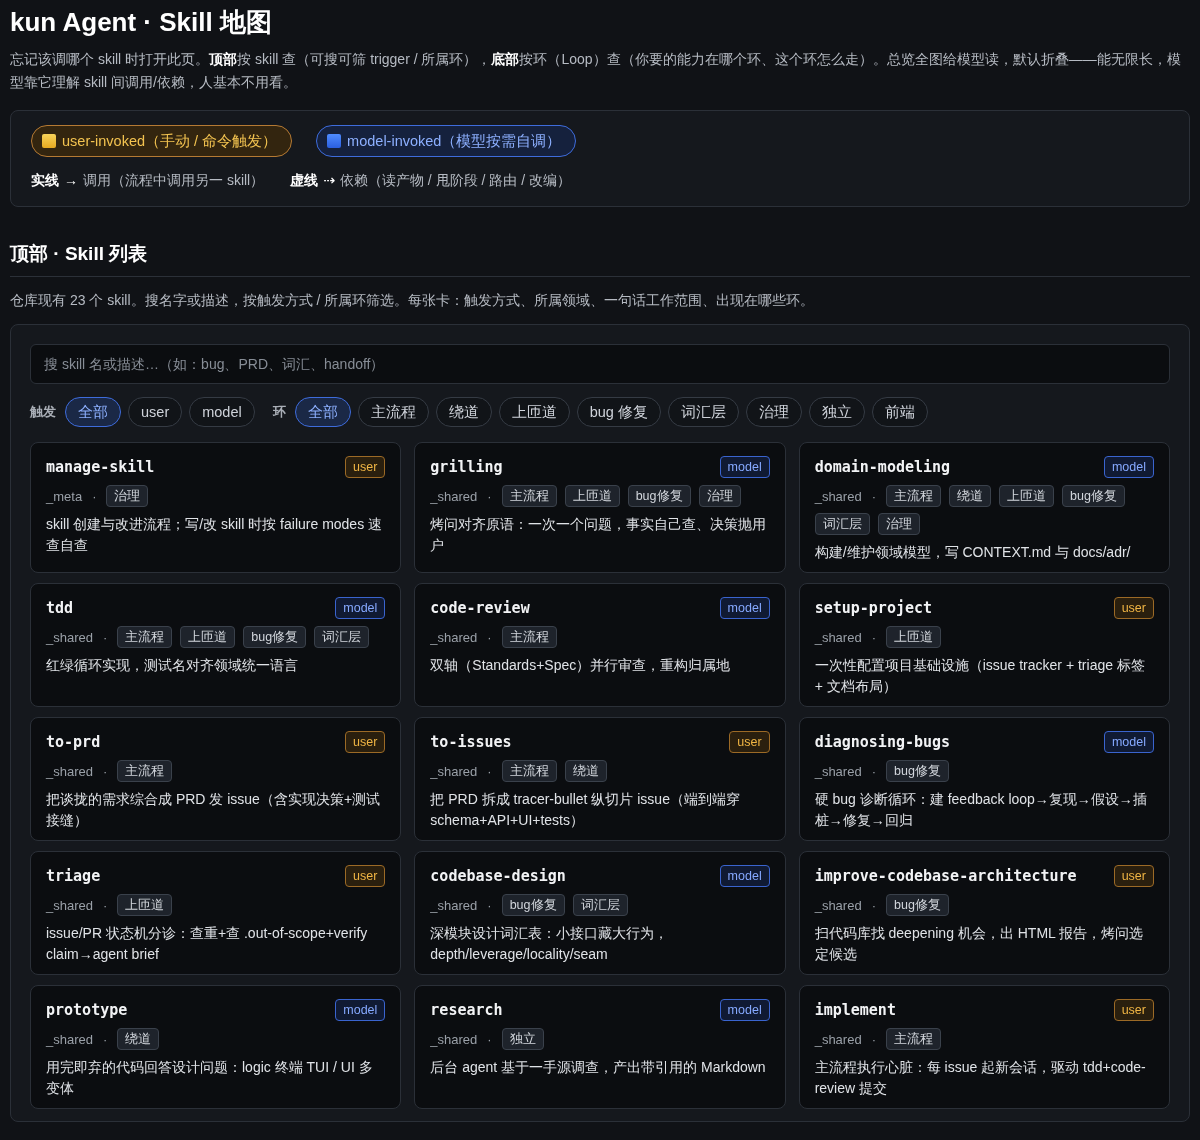  Describe the element at coordinates (413, 300) in the screenshot. I see `section-subtitle: 仓库现有 23 个 skill。搜名字或描述，按触发方式 / 所属环筛选。每张卡：触发方式、所属领域、一句话工作范围、出现在哪些环。` at that location.